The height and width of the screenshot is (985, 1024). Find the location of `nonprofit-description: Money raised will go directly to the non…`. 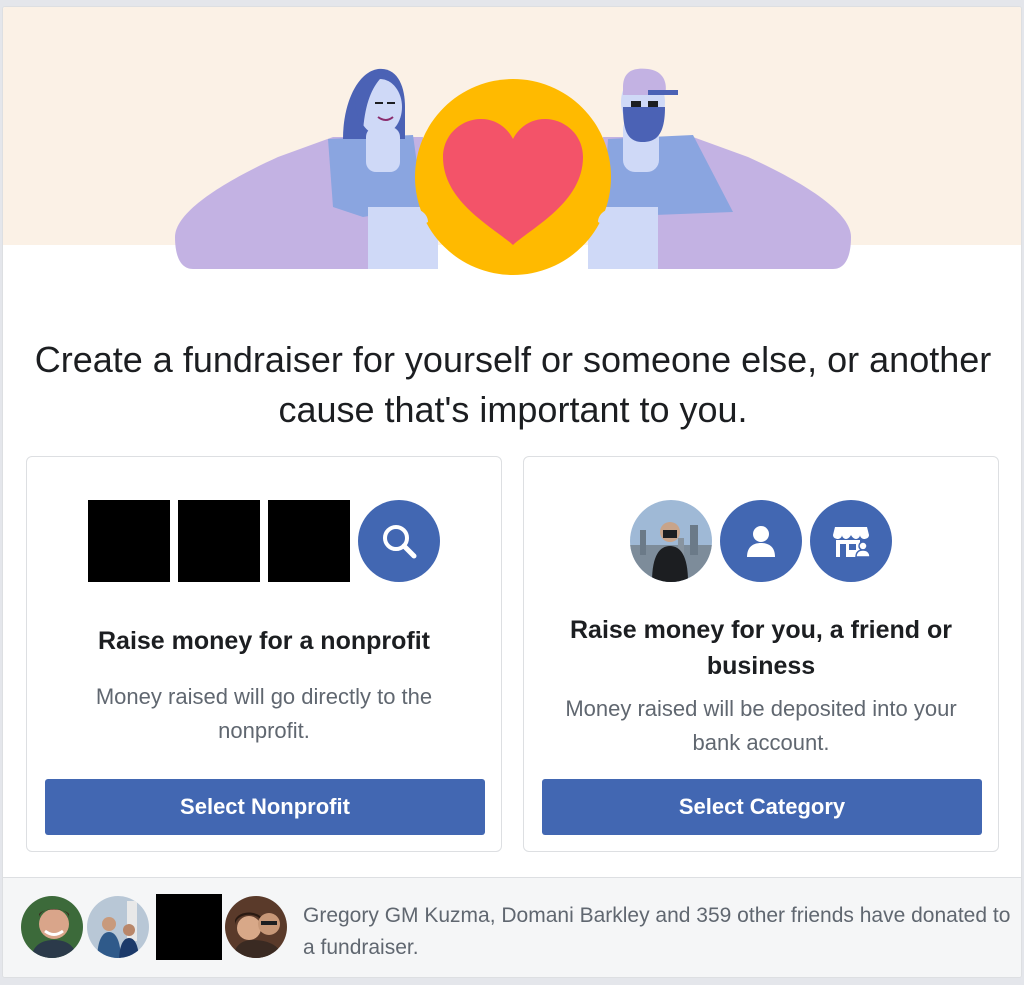

nonprofit-description: Money raised will go directly to the non… is located at coordinates (264, 713).